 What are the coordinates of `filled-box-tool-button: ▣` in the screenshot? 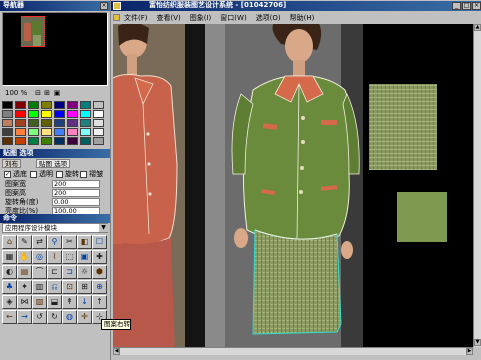 It's located at (84, 257).